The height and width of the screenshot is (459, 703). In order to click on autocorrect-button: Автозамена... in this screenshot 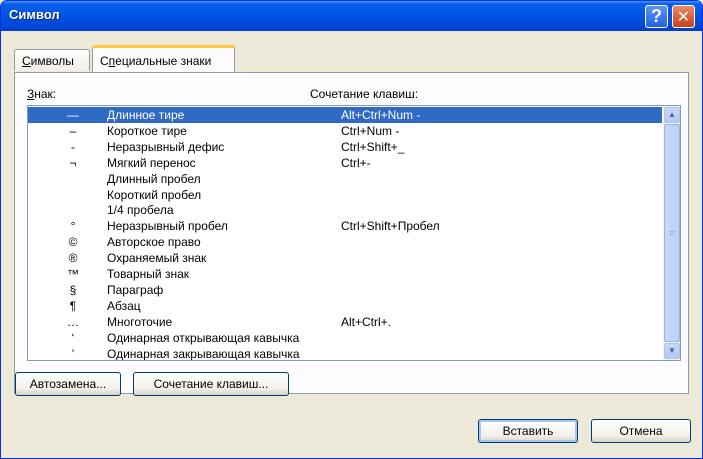, I will do `click(68, 384)`.